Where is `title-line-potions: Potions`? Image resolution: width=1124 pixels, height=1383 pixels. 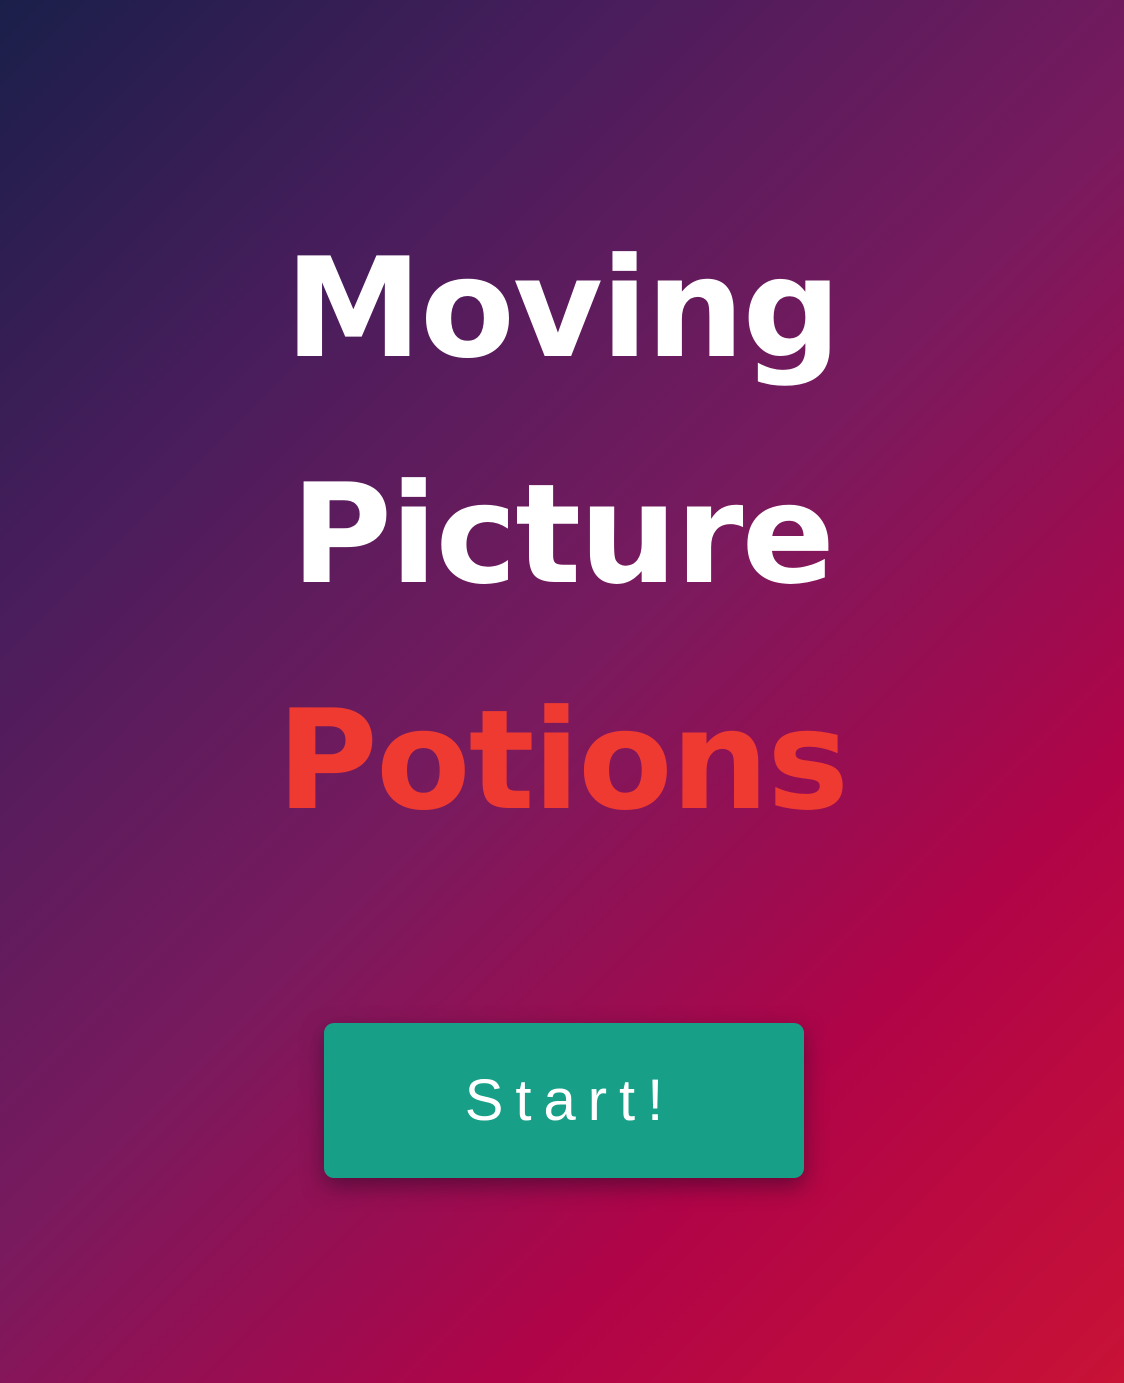 title-line-potions: Potions is located at coordinates (562, 760).